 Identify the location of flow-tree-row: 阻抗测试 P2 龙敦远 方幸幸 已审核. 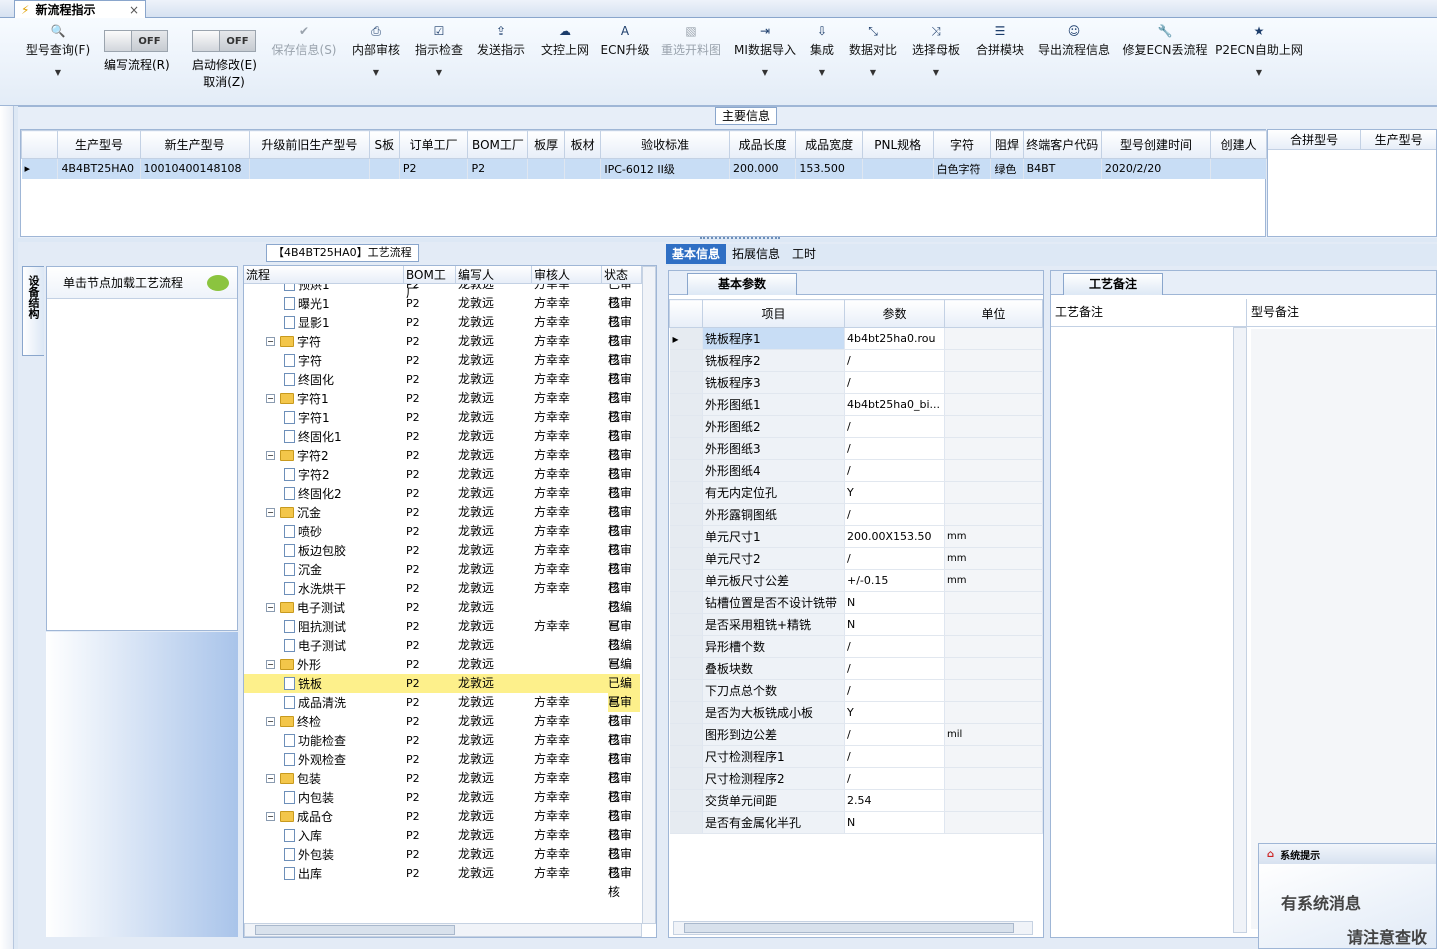
(442, 634).